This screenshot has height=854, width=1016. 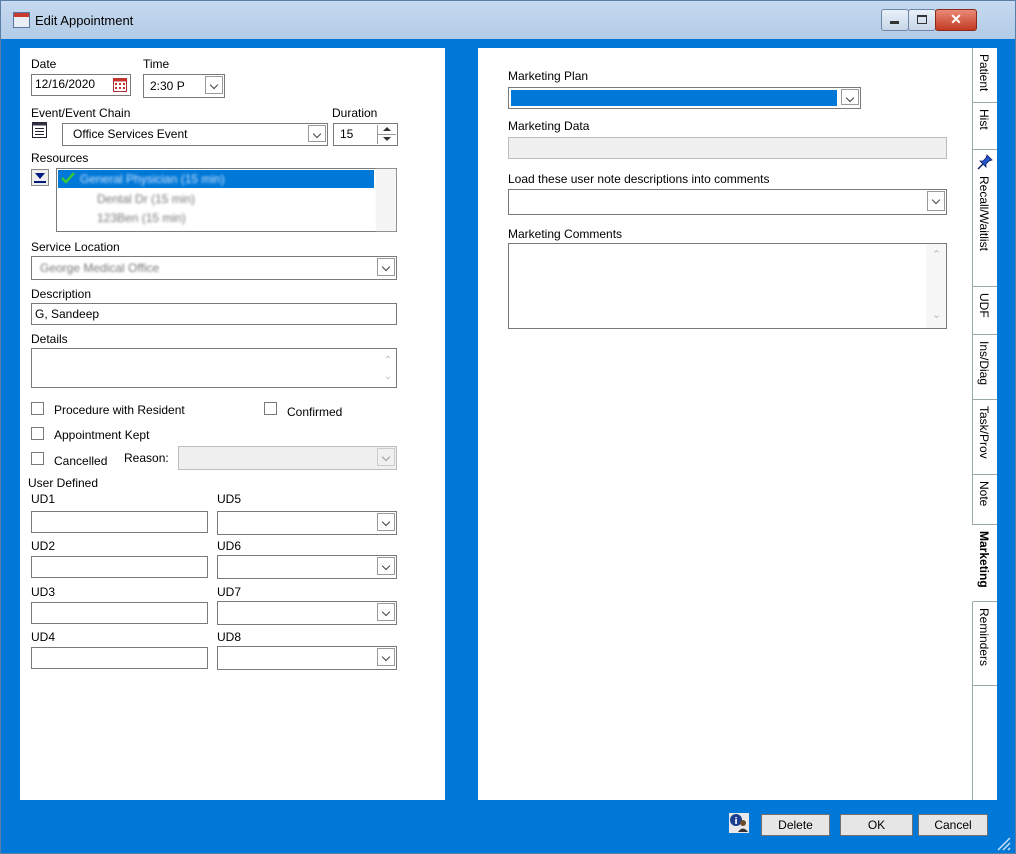 What do you see at coordinates (43, 637) in the screenshot?
I see `ud4-label: UD4` at bounding box center [43, 637].